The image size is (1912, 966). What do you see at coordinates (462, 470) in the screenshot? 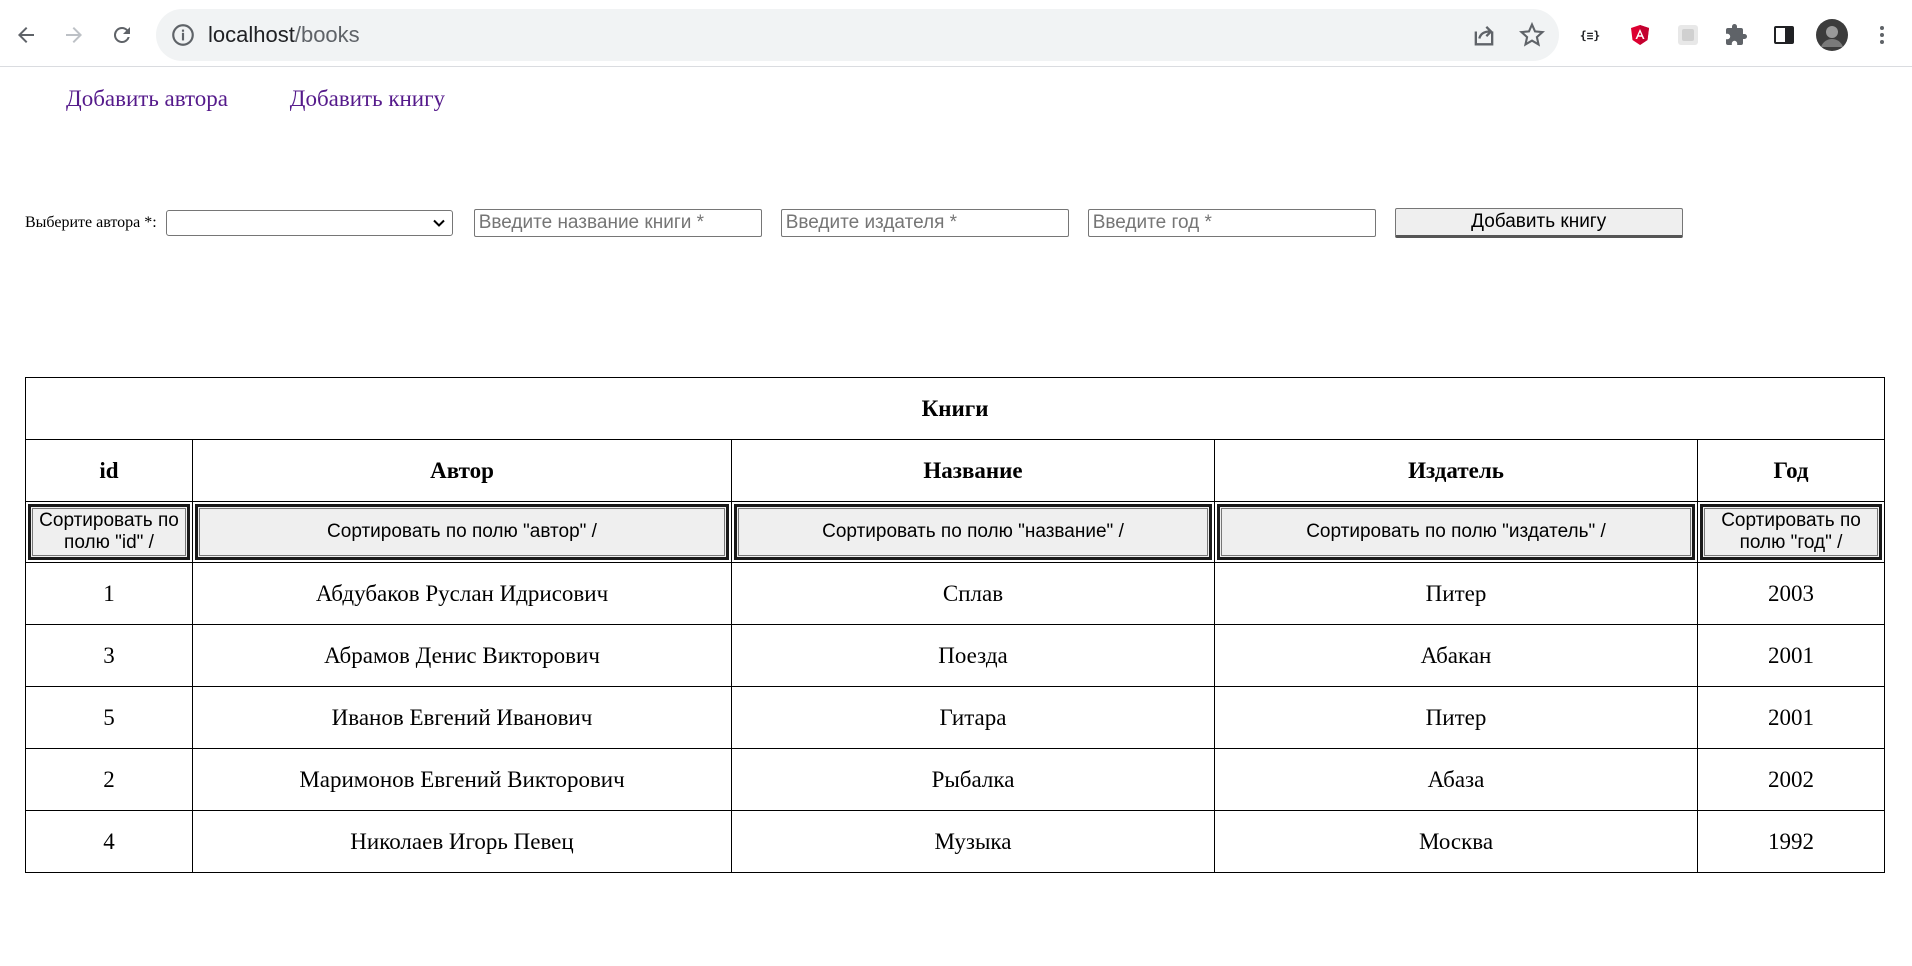
I see `header-author: Автор` at bounding box center [462, 470].